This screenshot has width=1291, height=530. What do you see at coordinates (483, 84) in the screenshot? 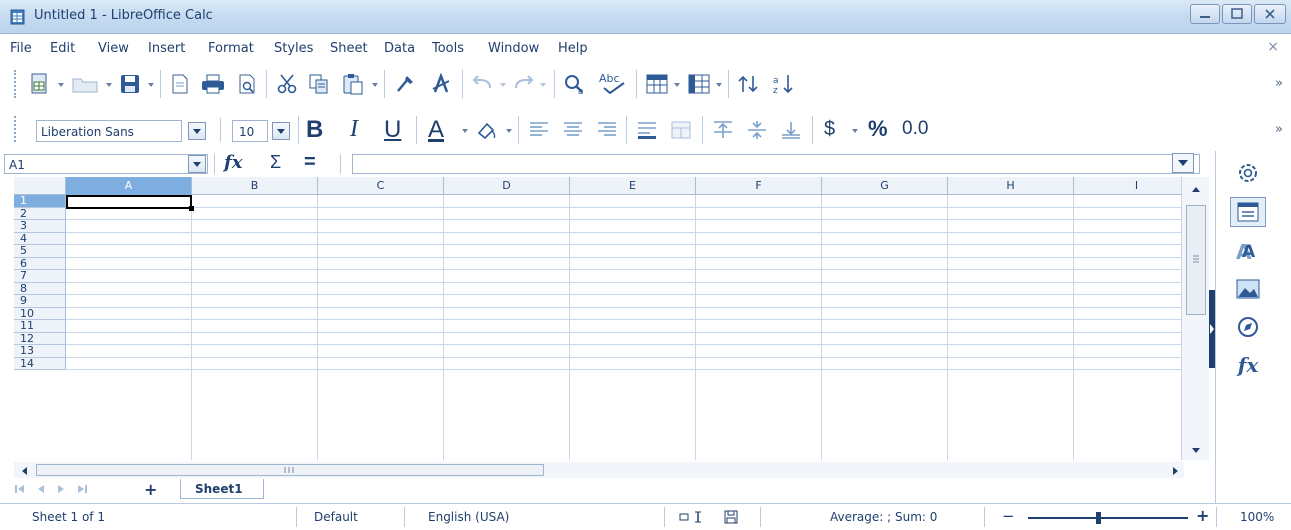
I see `undo-icon` at bounding box center [483, 84].